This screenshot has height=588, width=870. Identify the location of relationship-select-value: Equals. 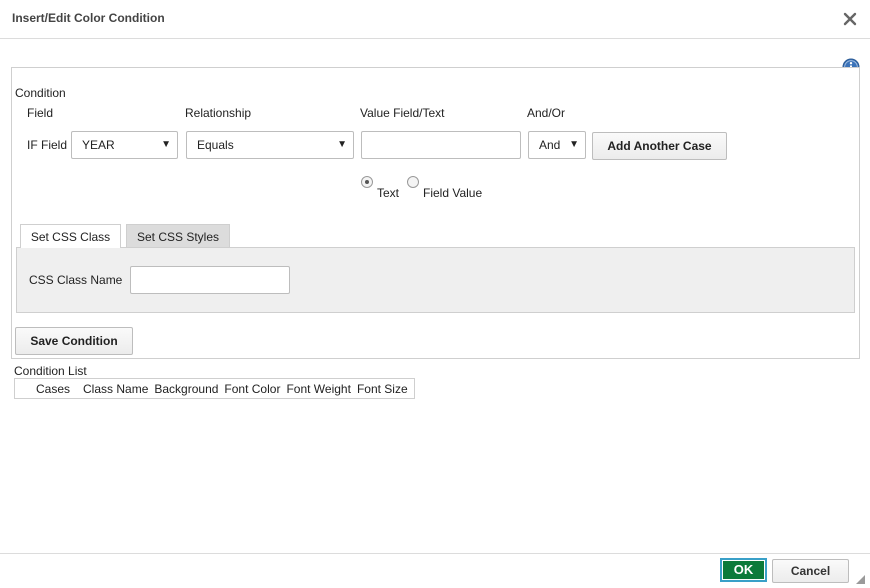
(215, 145).